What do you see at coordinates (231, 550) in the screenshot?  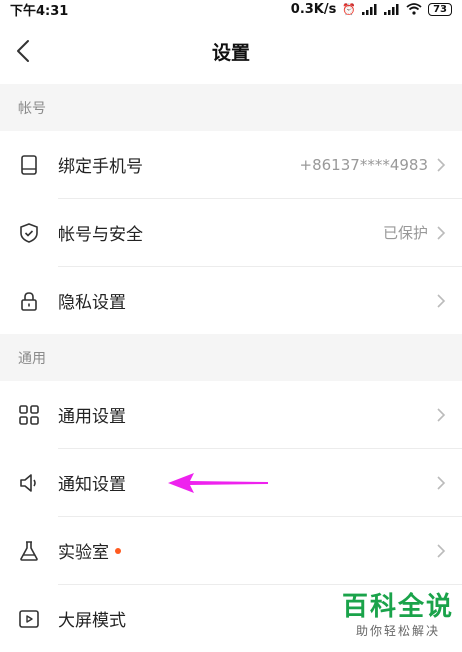 I see `lab-row: 实验室` at bounding box center [231, 550].